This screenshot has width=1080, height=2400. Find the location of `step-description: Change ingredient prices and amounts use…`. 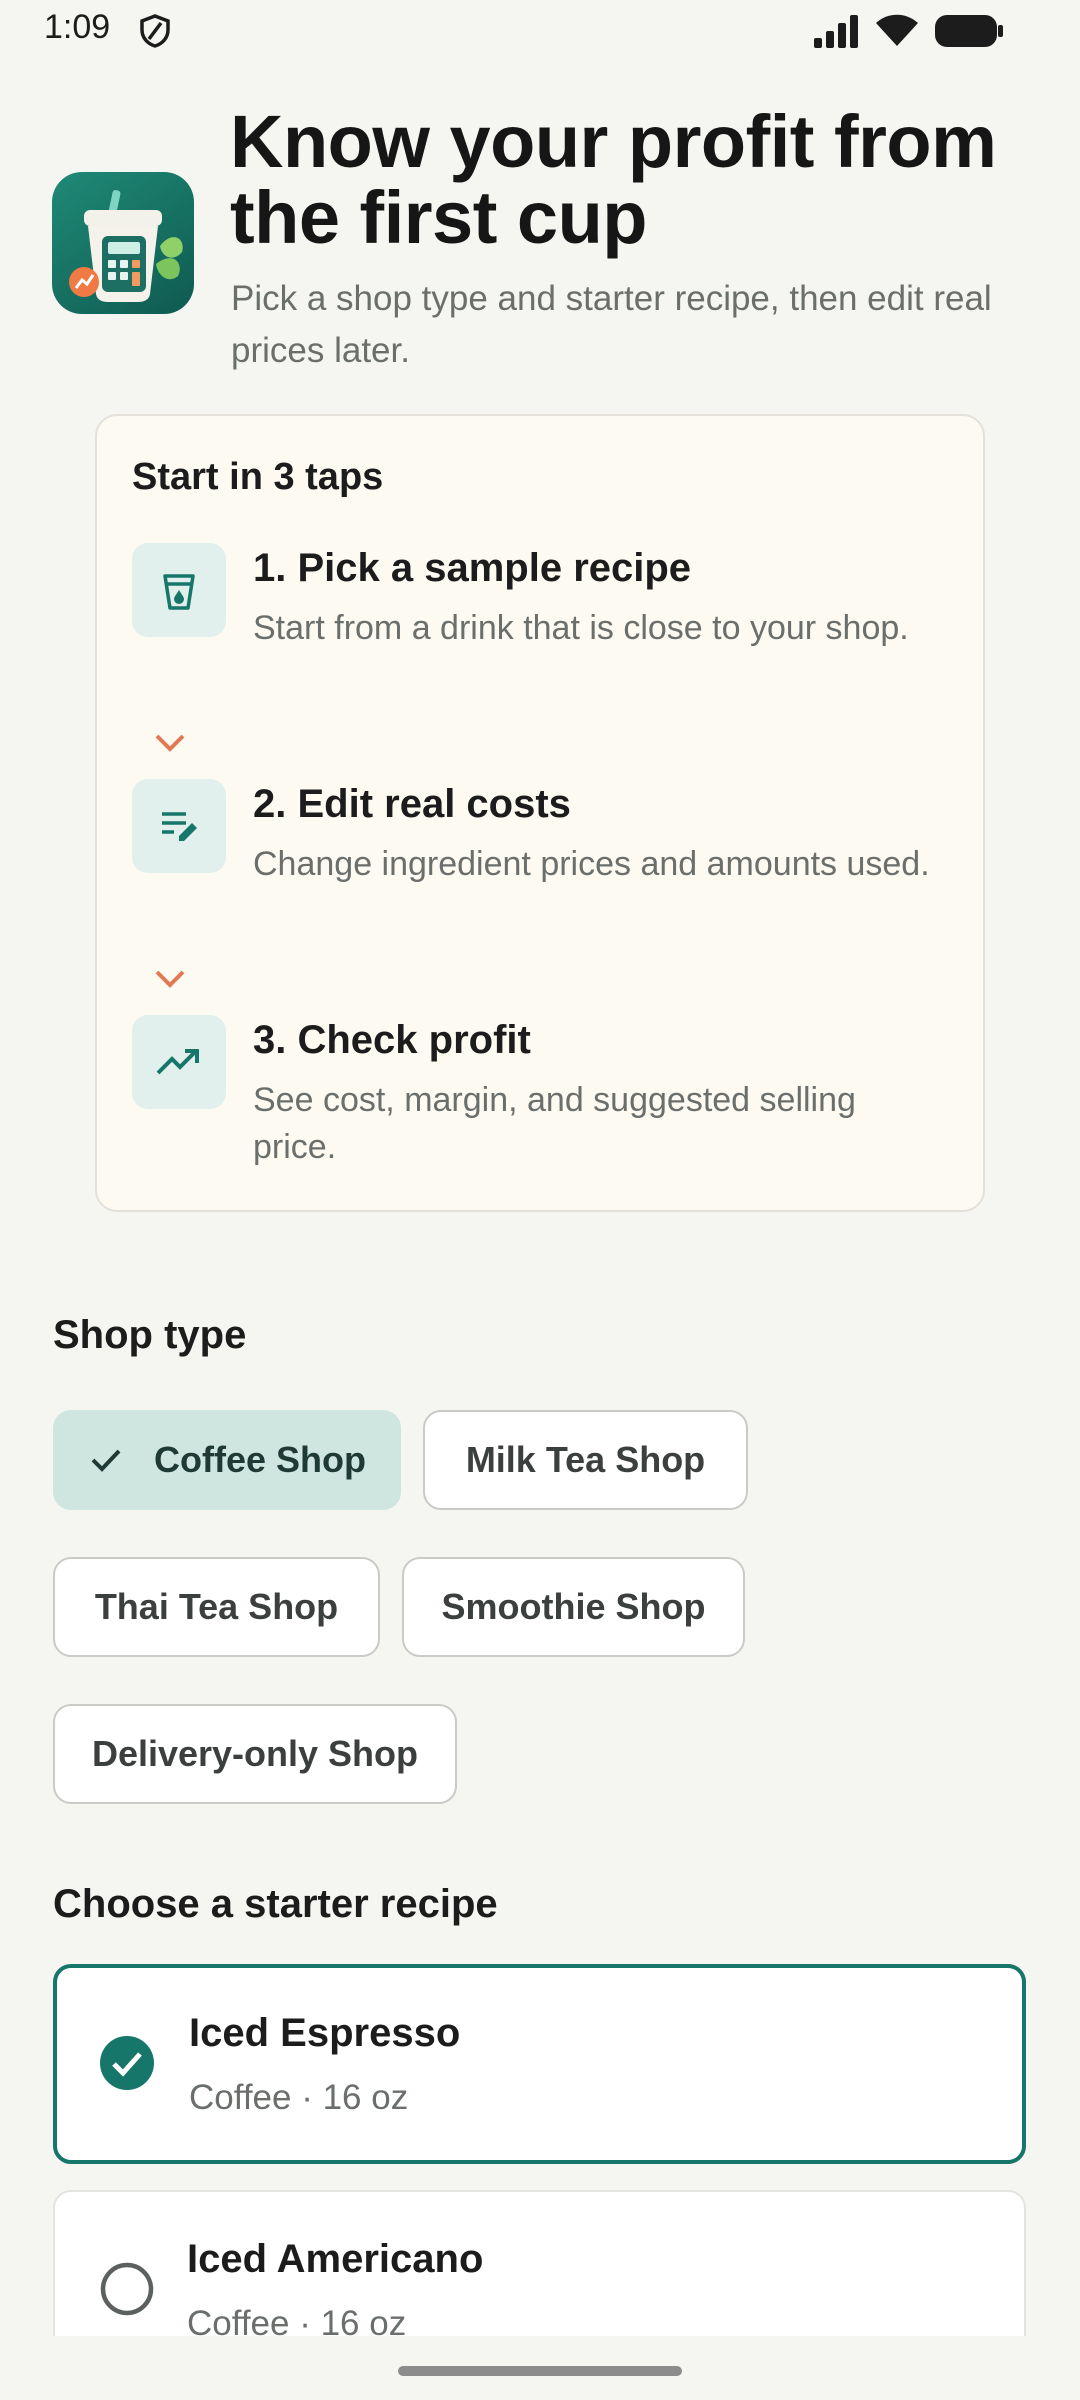

step-description: Change ingredient prices and amounts use… is located at coordinates (591, 864).